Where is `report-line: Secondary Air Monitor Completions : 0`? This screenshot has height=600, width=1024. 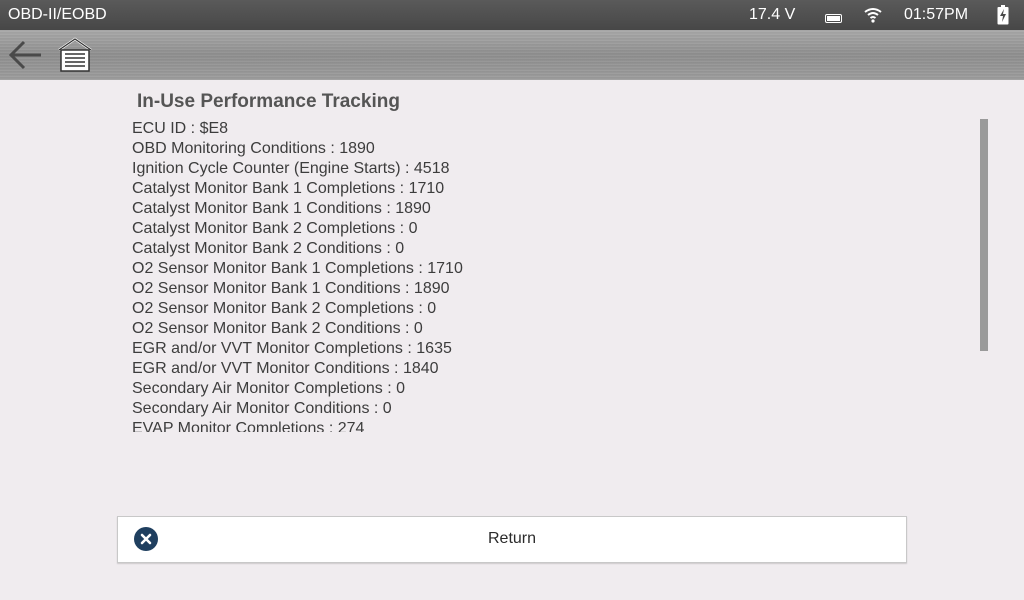
report-line: Secondary Air Monitor Completions : 0 is located at coordinates (269, 388).